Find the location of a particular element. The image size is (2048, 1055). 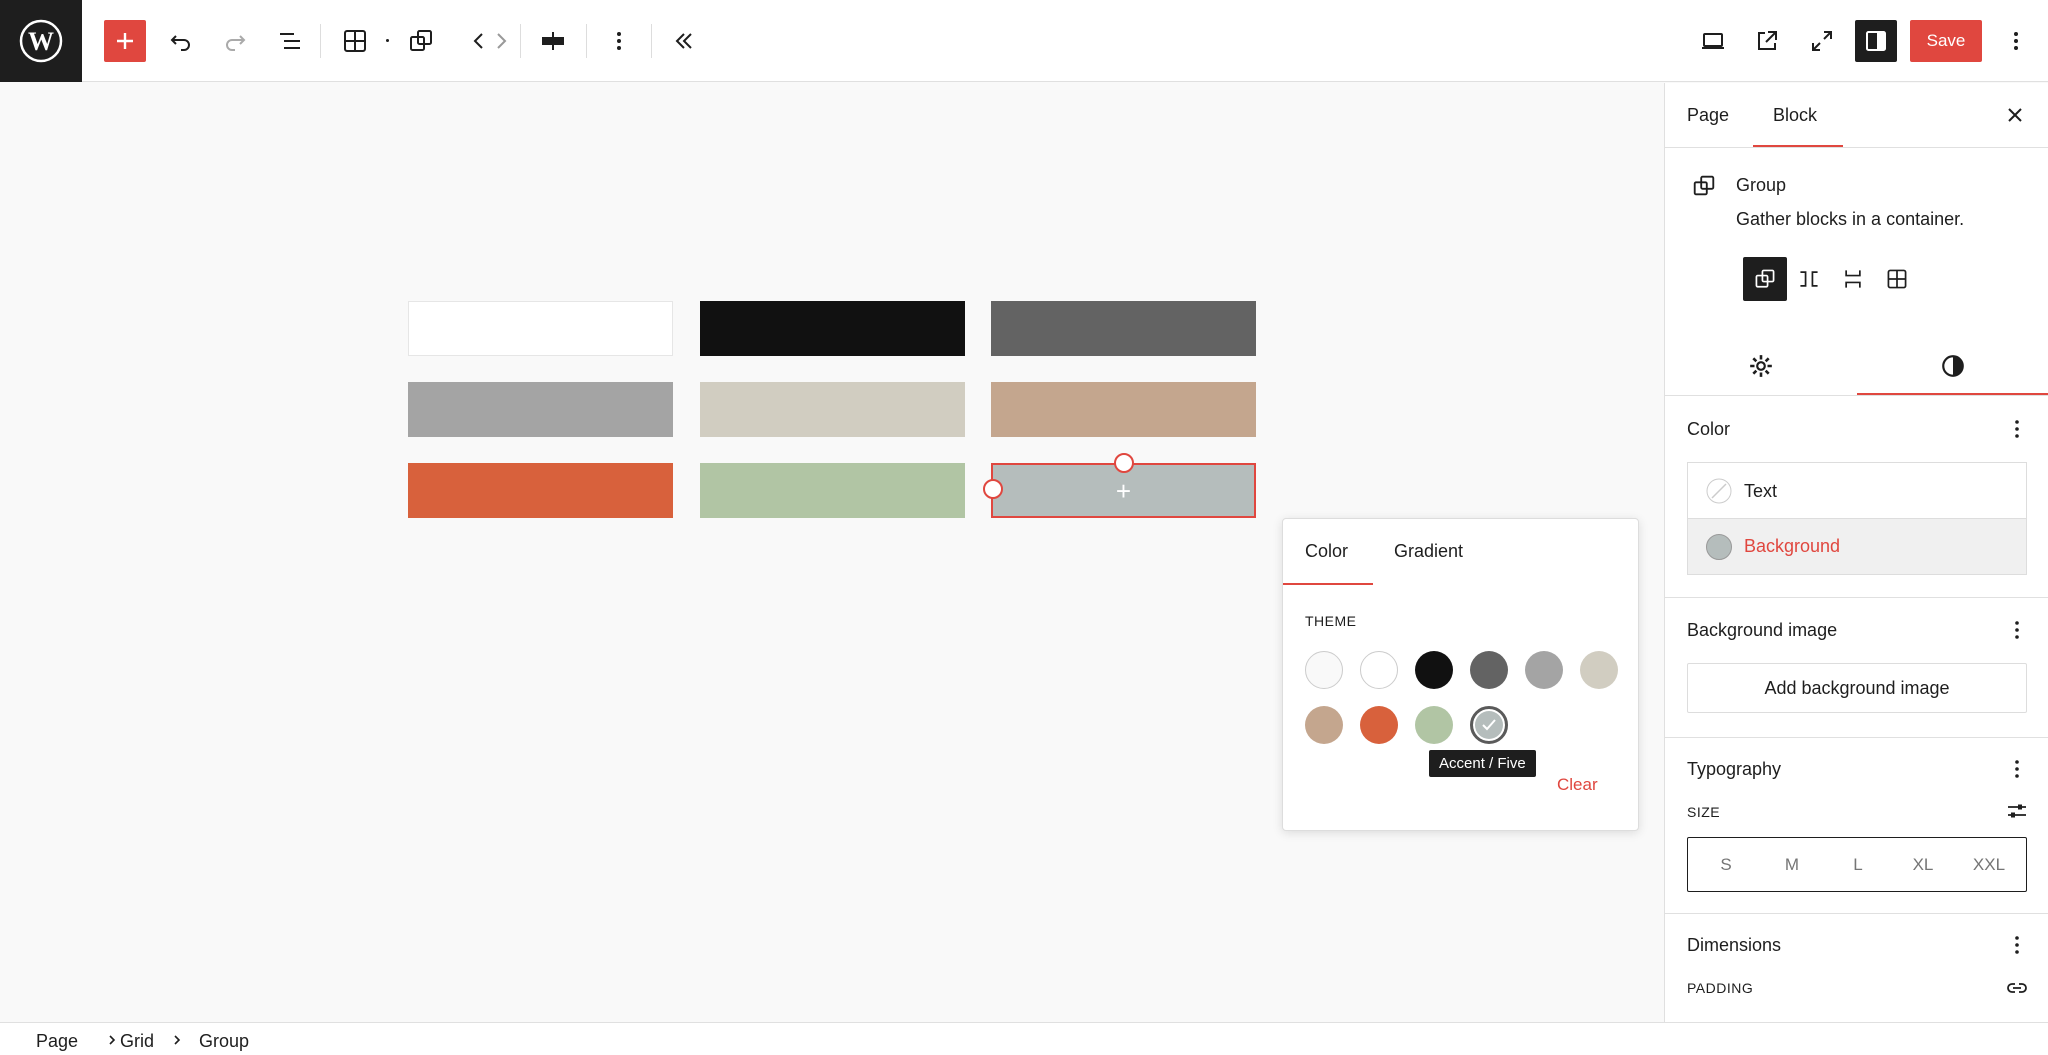

breadcrumb-item-group: Group is located at coordinates (224, 1041).